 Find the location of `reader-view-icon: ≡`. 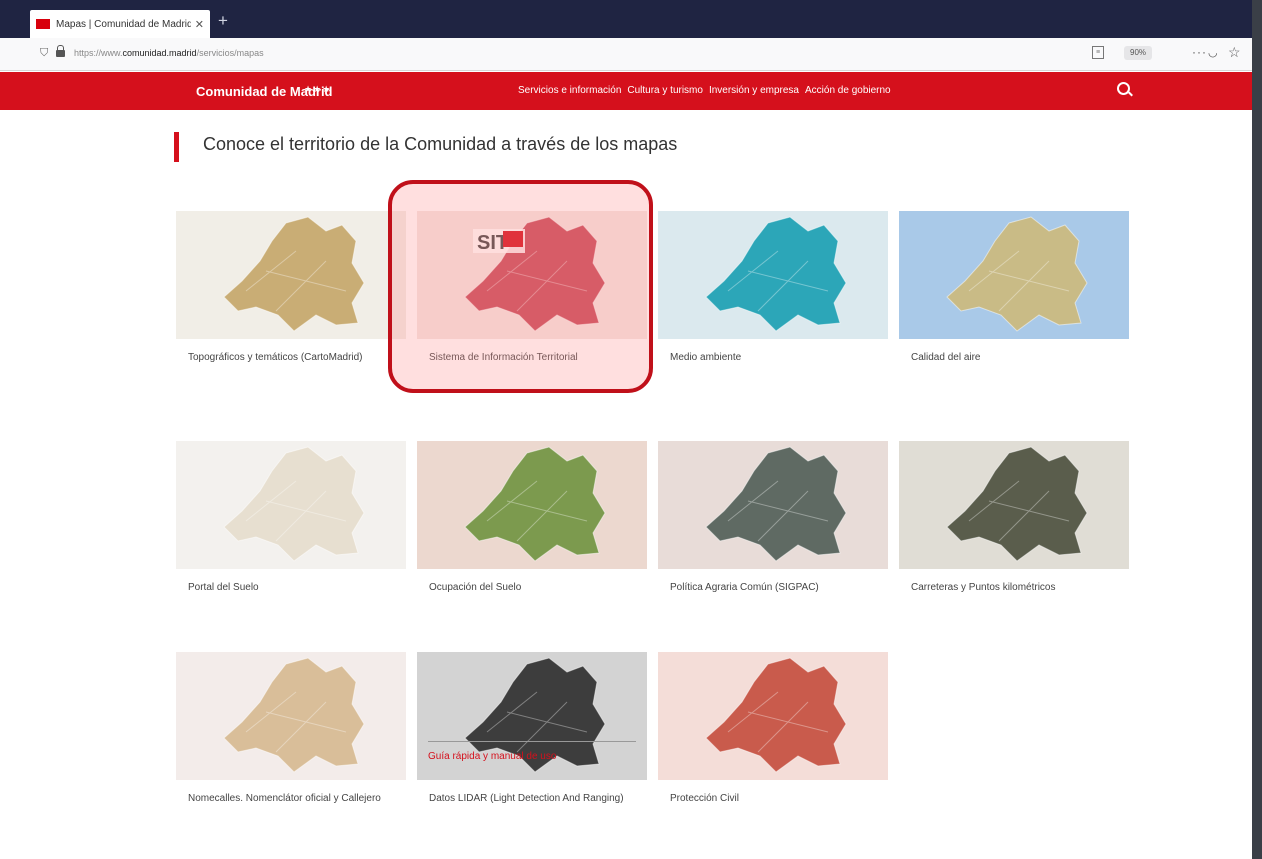

reader-view-icon: ≡ is located at coordinates (1098, 52).